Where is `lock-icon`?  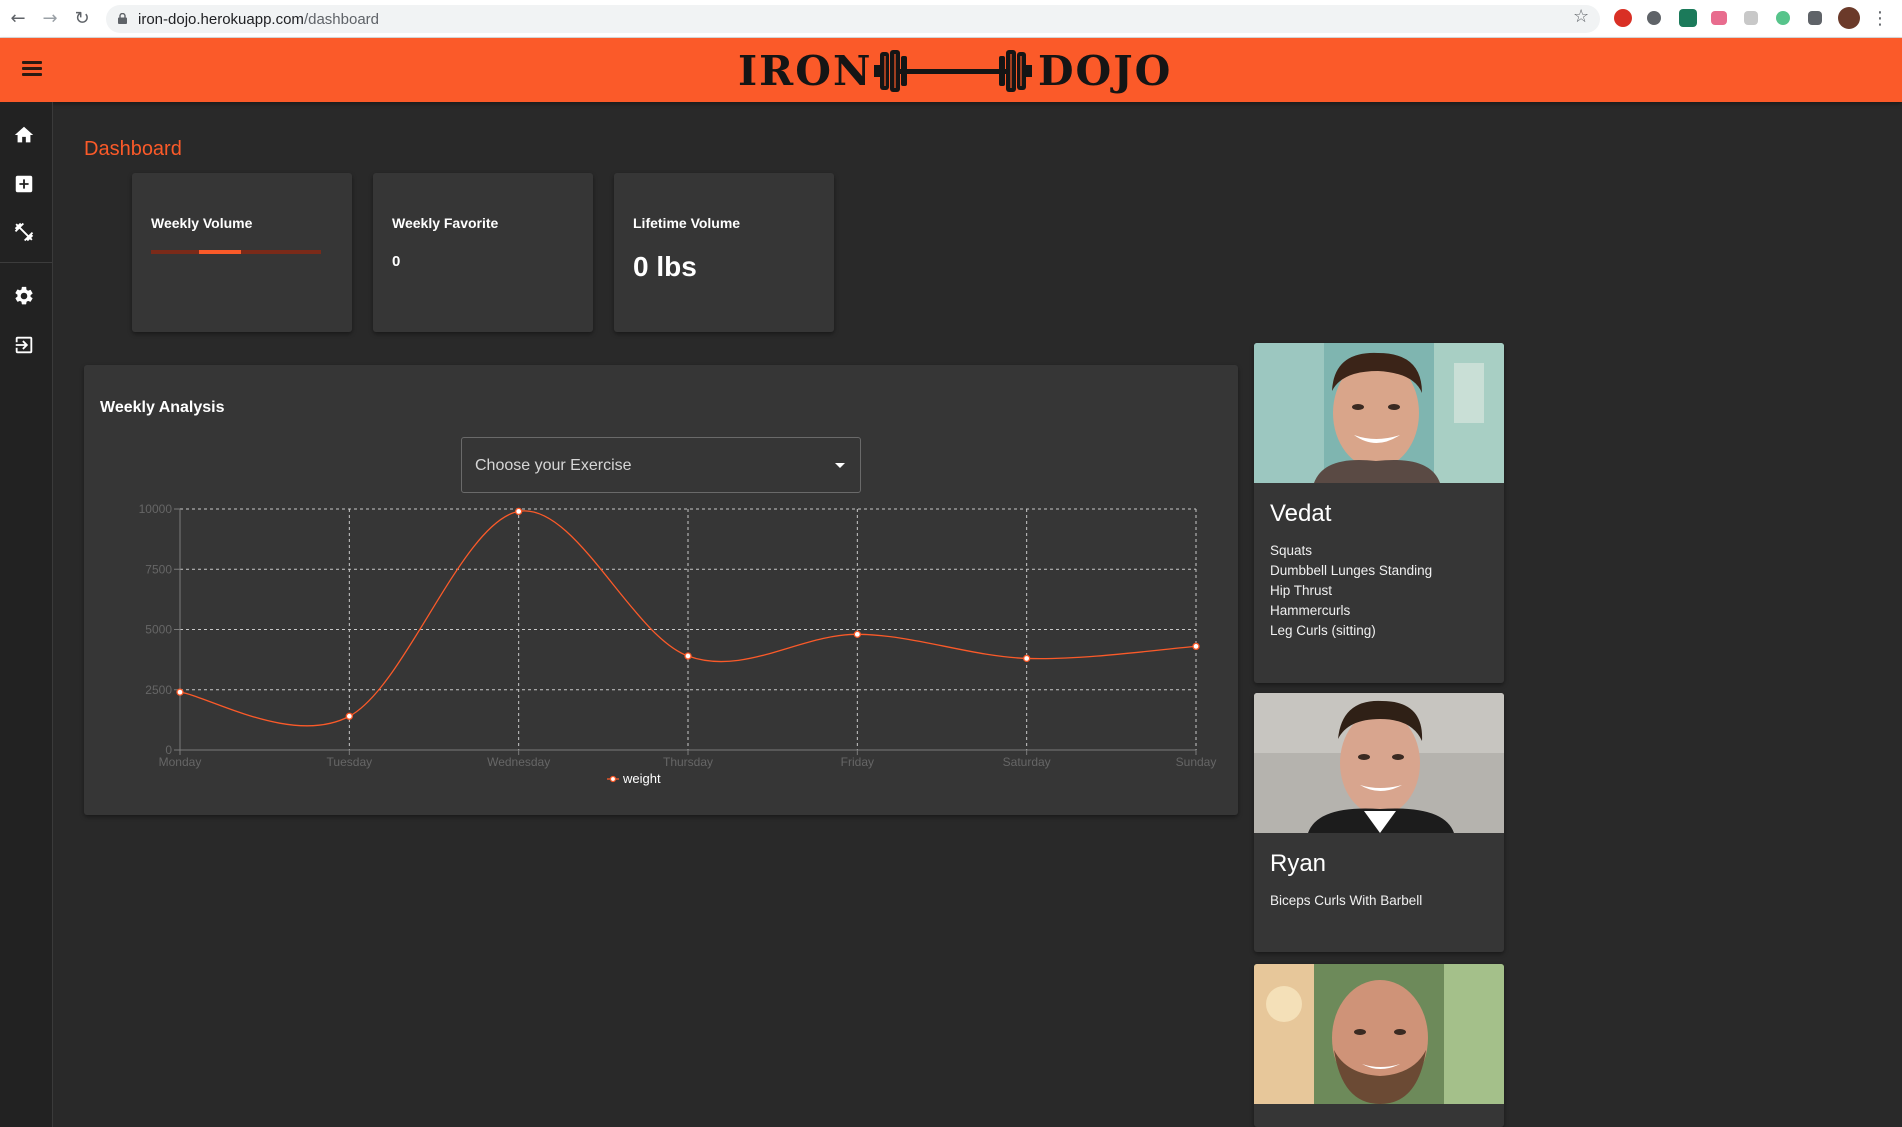 lock-icon is located at coordinates (122, 18).